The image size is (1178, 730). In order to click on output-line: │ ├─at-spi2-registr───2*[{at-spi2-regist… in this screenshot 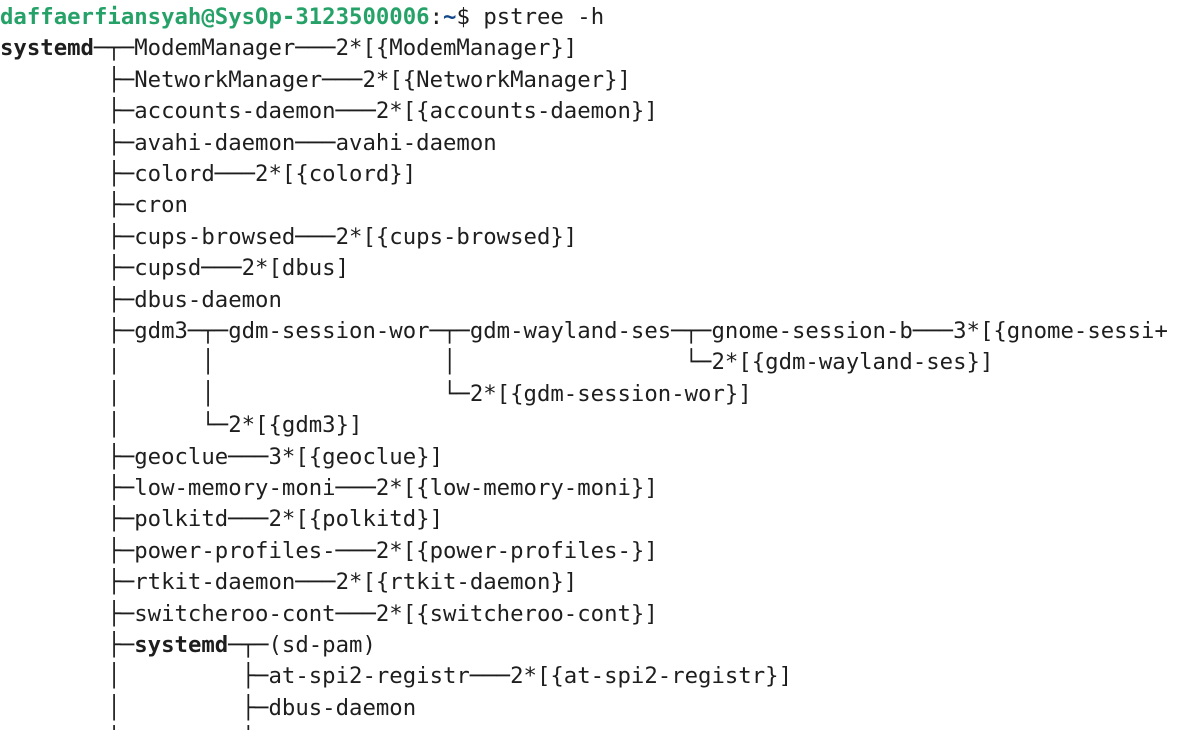, I will do `click(396, 676)`.